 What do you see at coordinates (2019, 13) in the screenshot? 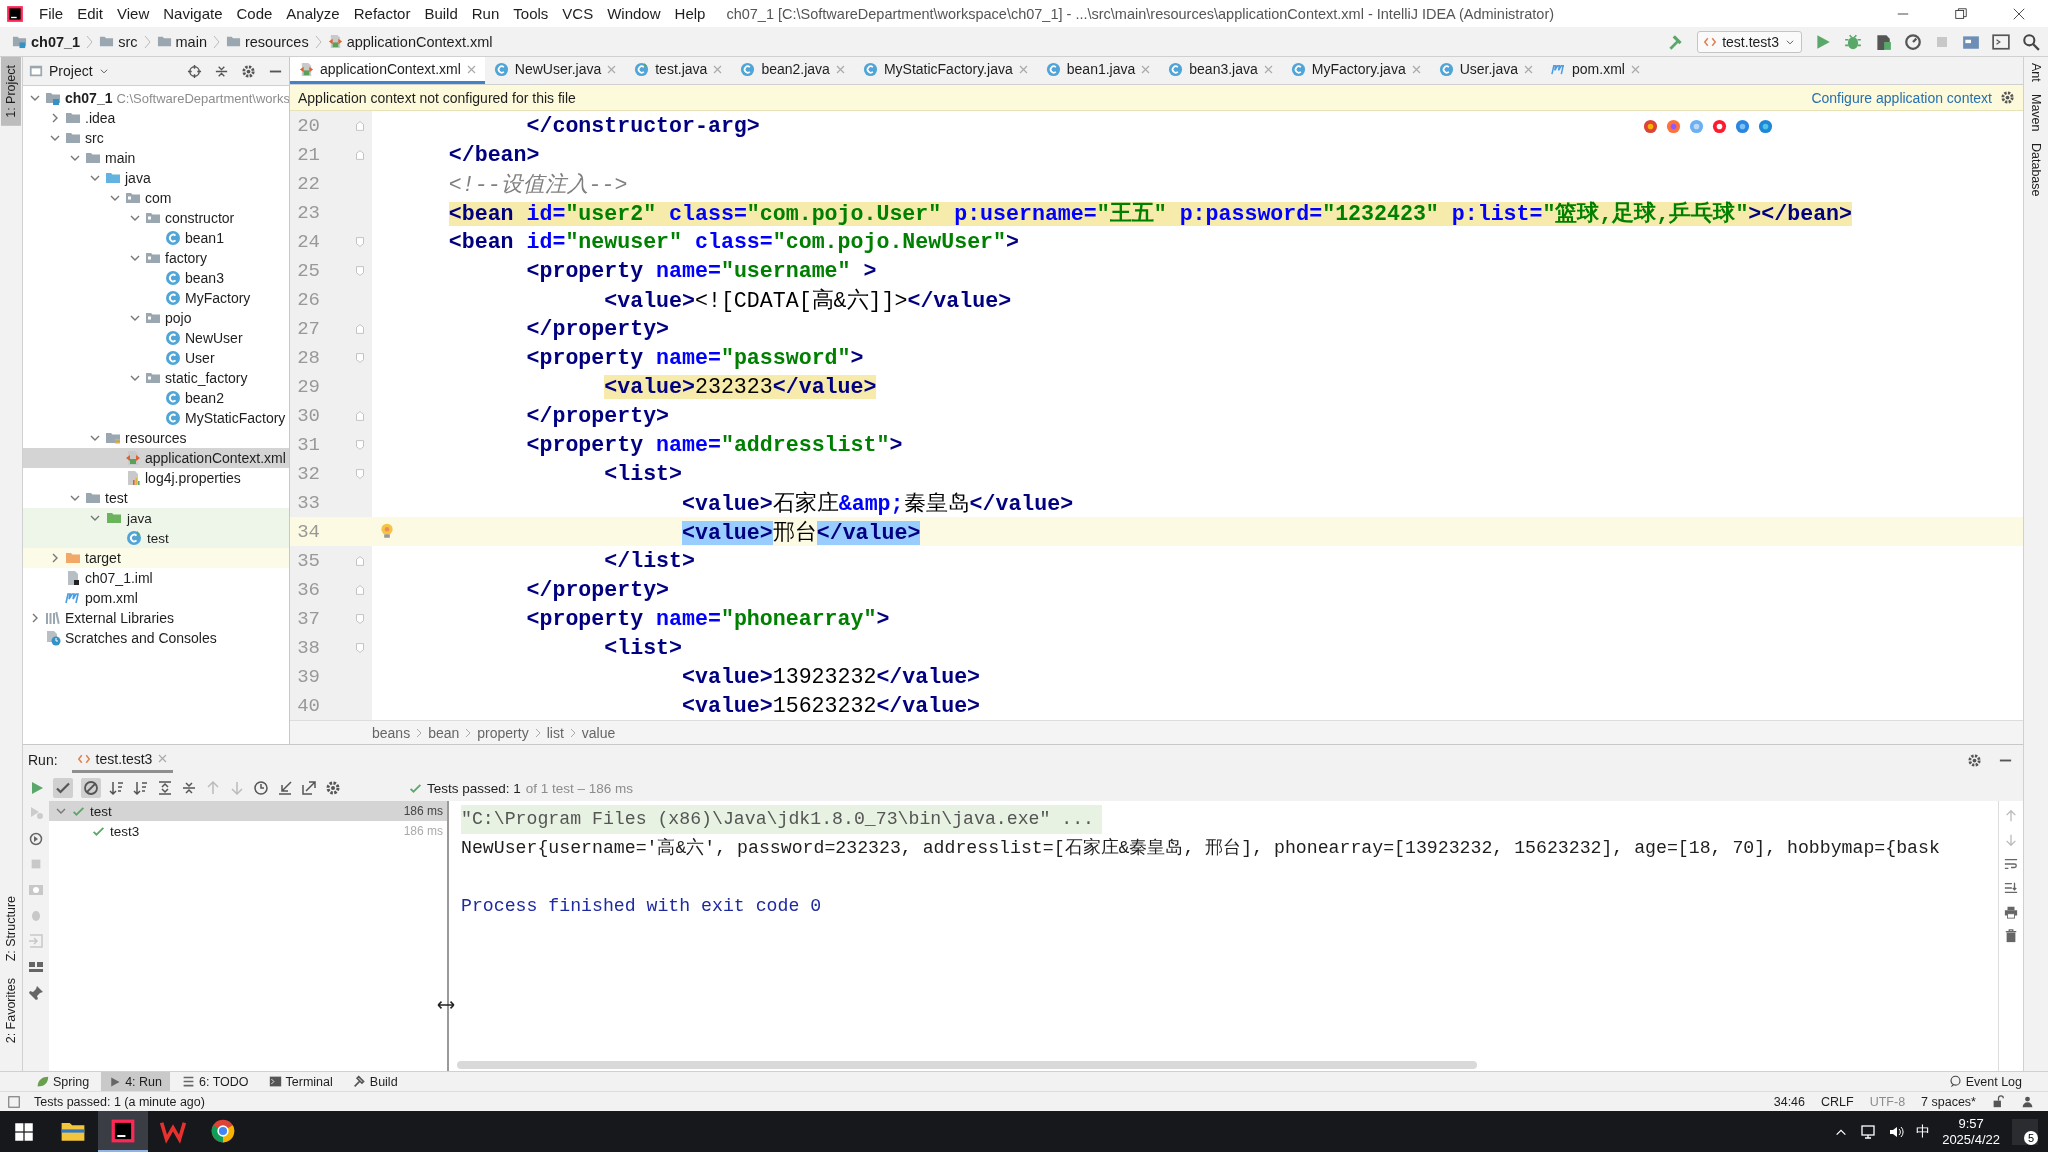
I see `close-icon` at bounding box center [2019, 13].